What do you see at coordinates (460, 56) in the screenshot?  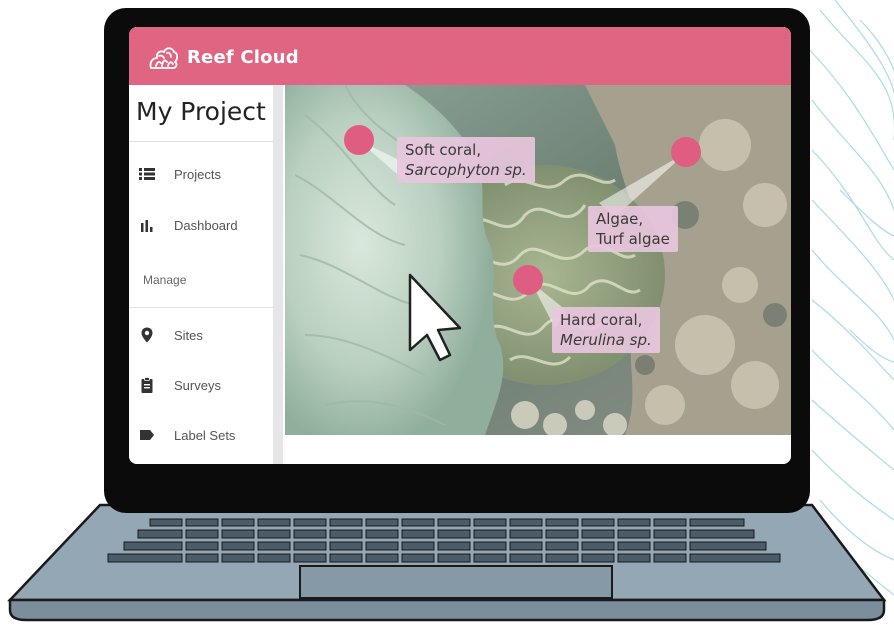 I see `top-bar: Reef Cloud` at bounding box center [460, 56].